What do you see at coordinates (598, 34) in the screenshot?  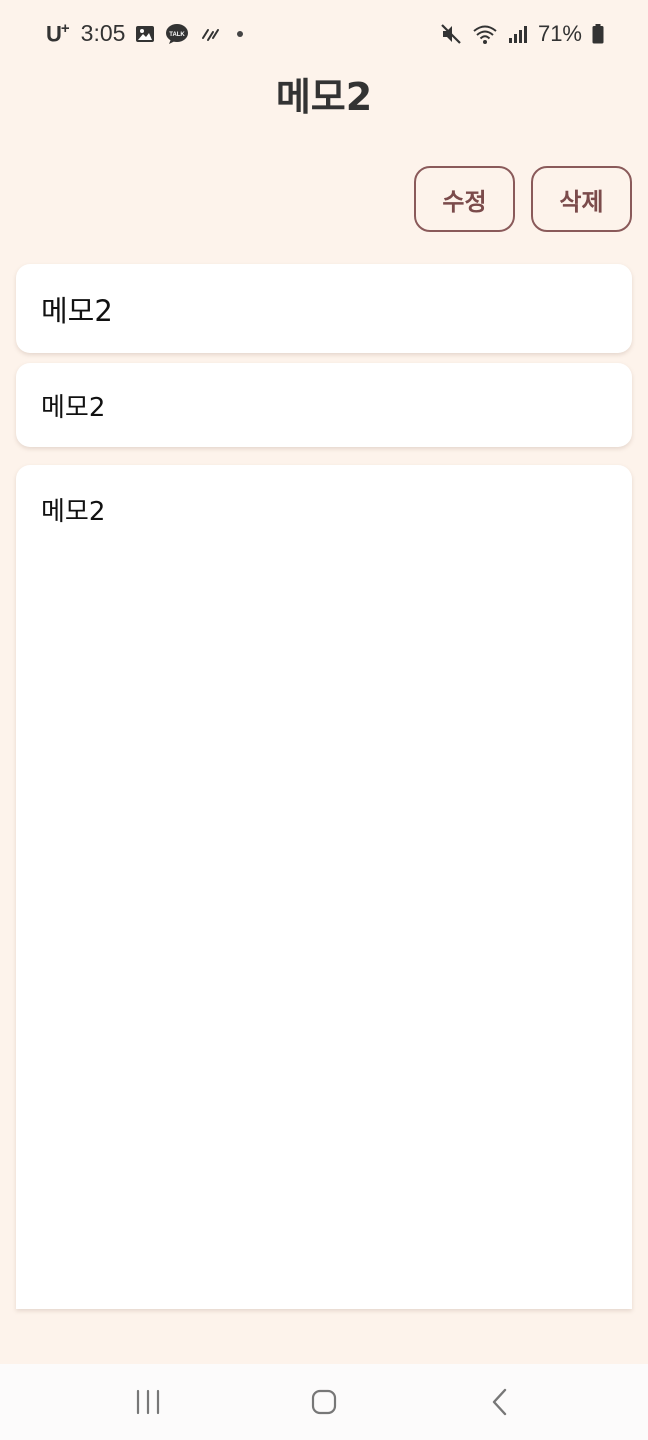 I see `battery-icon` at bounding box center [598, 34].